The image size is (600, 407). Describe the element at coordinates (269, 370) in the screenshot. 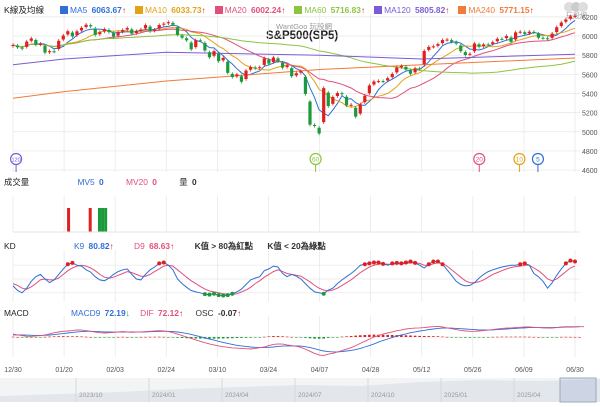

I see `date-tick-label: 03/24` at that location.